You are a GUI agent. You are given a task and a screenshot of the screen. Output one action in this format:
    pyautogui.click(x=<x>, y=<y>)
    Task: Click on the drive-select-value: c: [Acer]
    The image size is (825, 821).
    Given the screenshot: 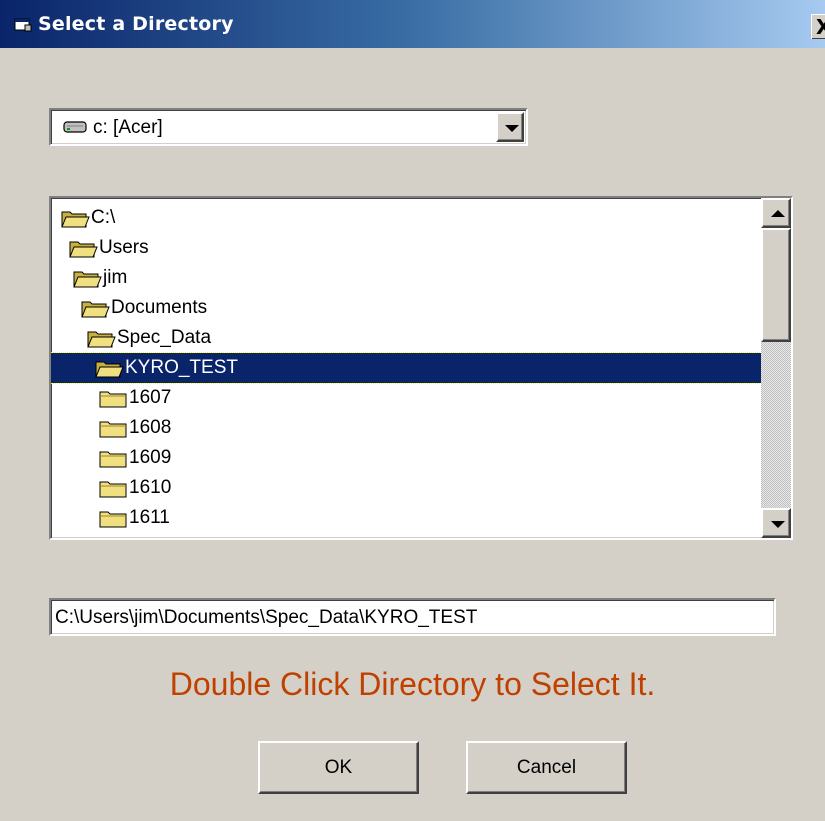 What is the action you would take?
    pyautogui.click(x=128, y=127)
    